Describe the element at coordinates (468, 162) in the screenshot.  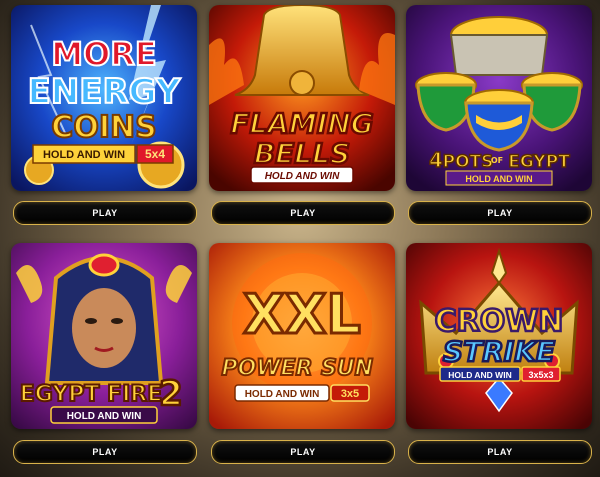
I see `title-pots: POTS` at that location.